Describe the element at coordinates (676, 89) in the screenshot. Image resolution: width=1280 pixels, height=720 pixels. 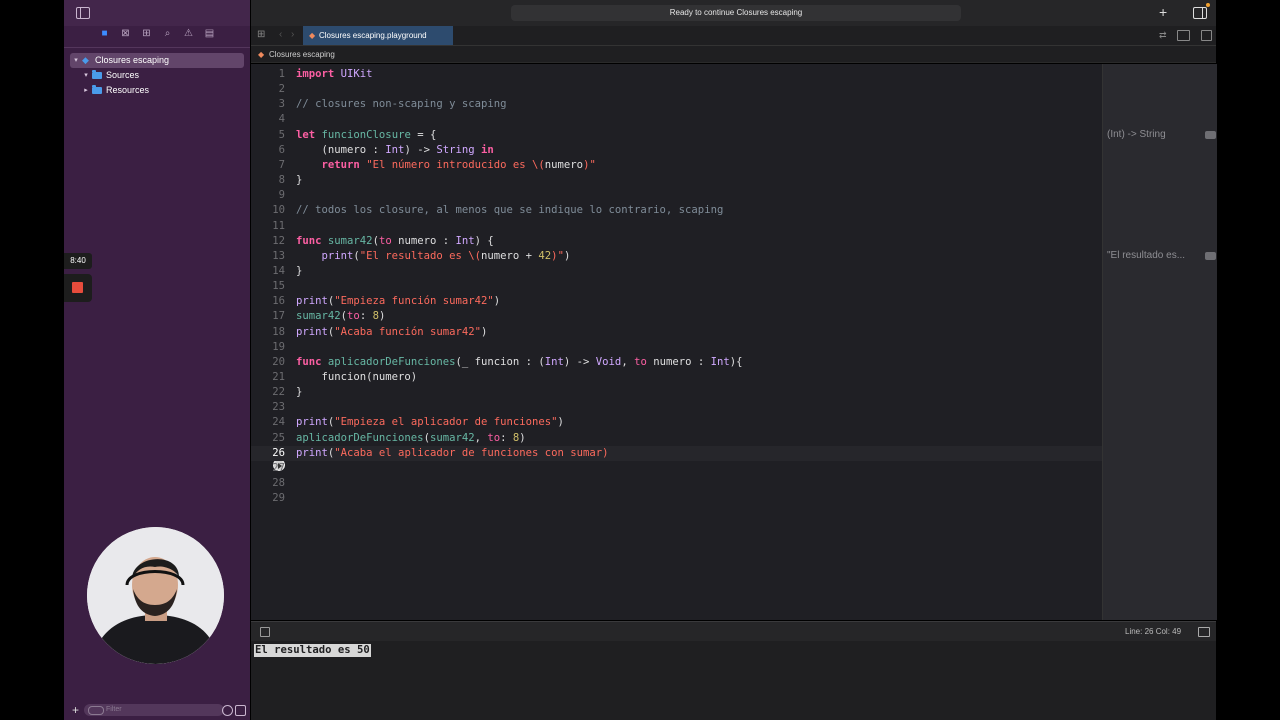
I see `code-line: 2` at that location.